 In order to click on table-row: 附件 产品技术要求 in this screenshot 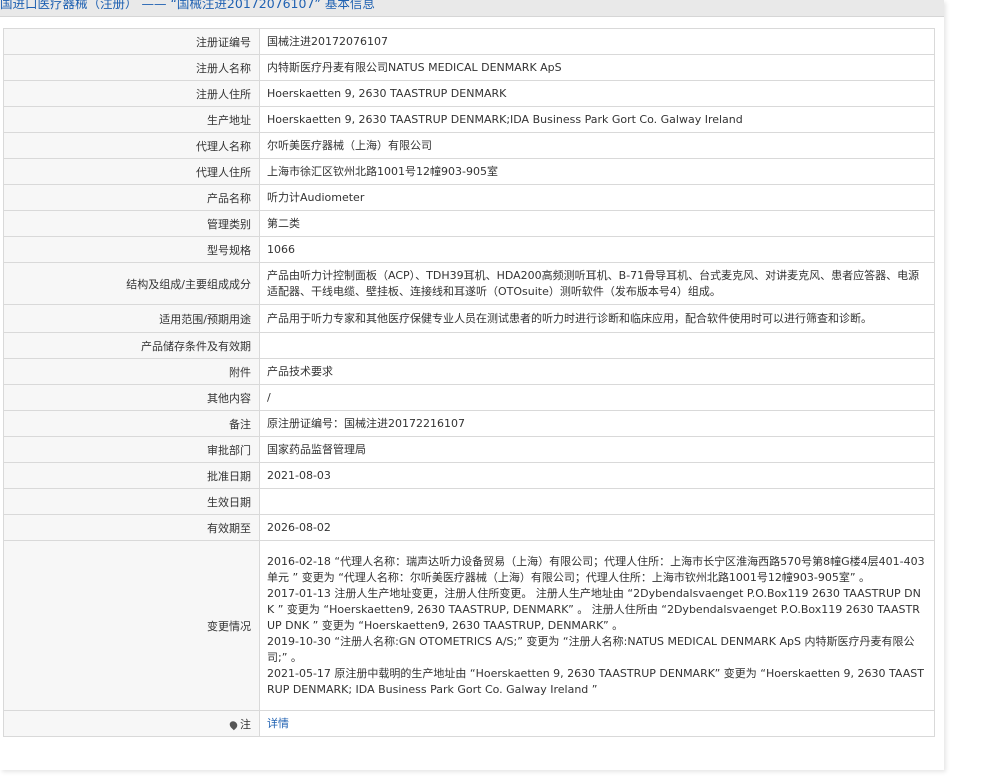, I will do `click(469, 371)`.